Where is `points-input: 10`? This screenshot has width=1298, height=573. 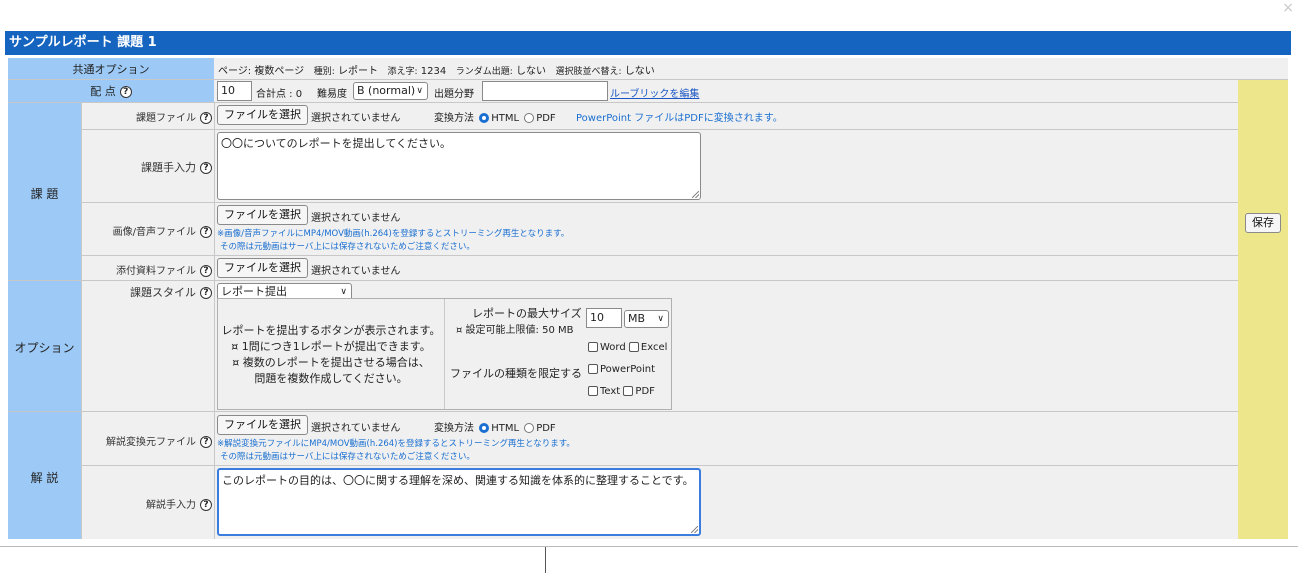
points-input: 10 is located at coordinates (234, 91).